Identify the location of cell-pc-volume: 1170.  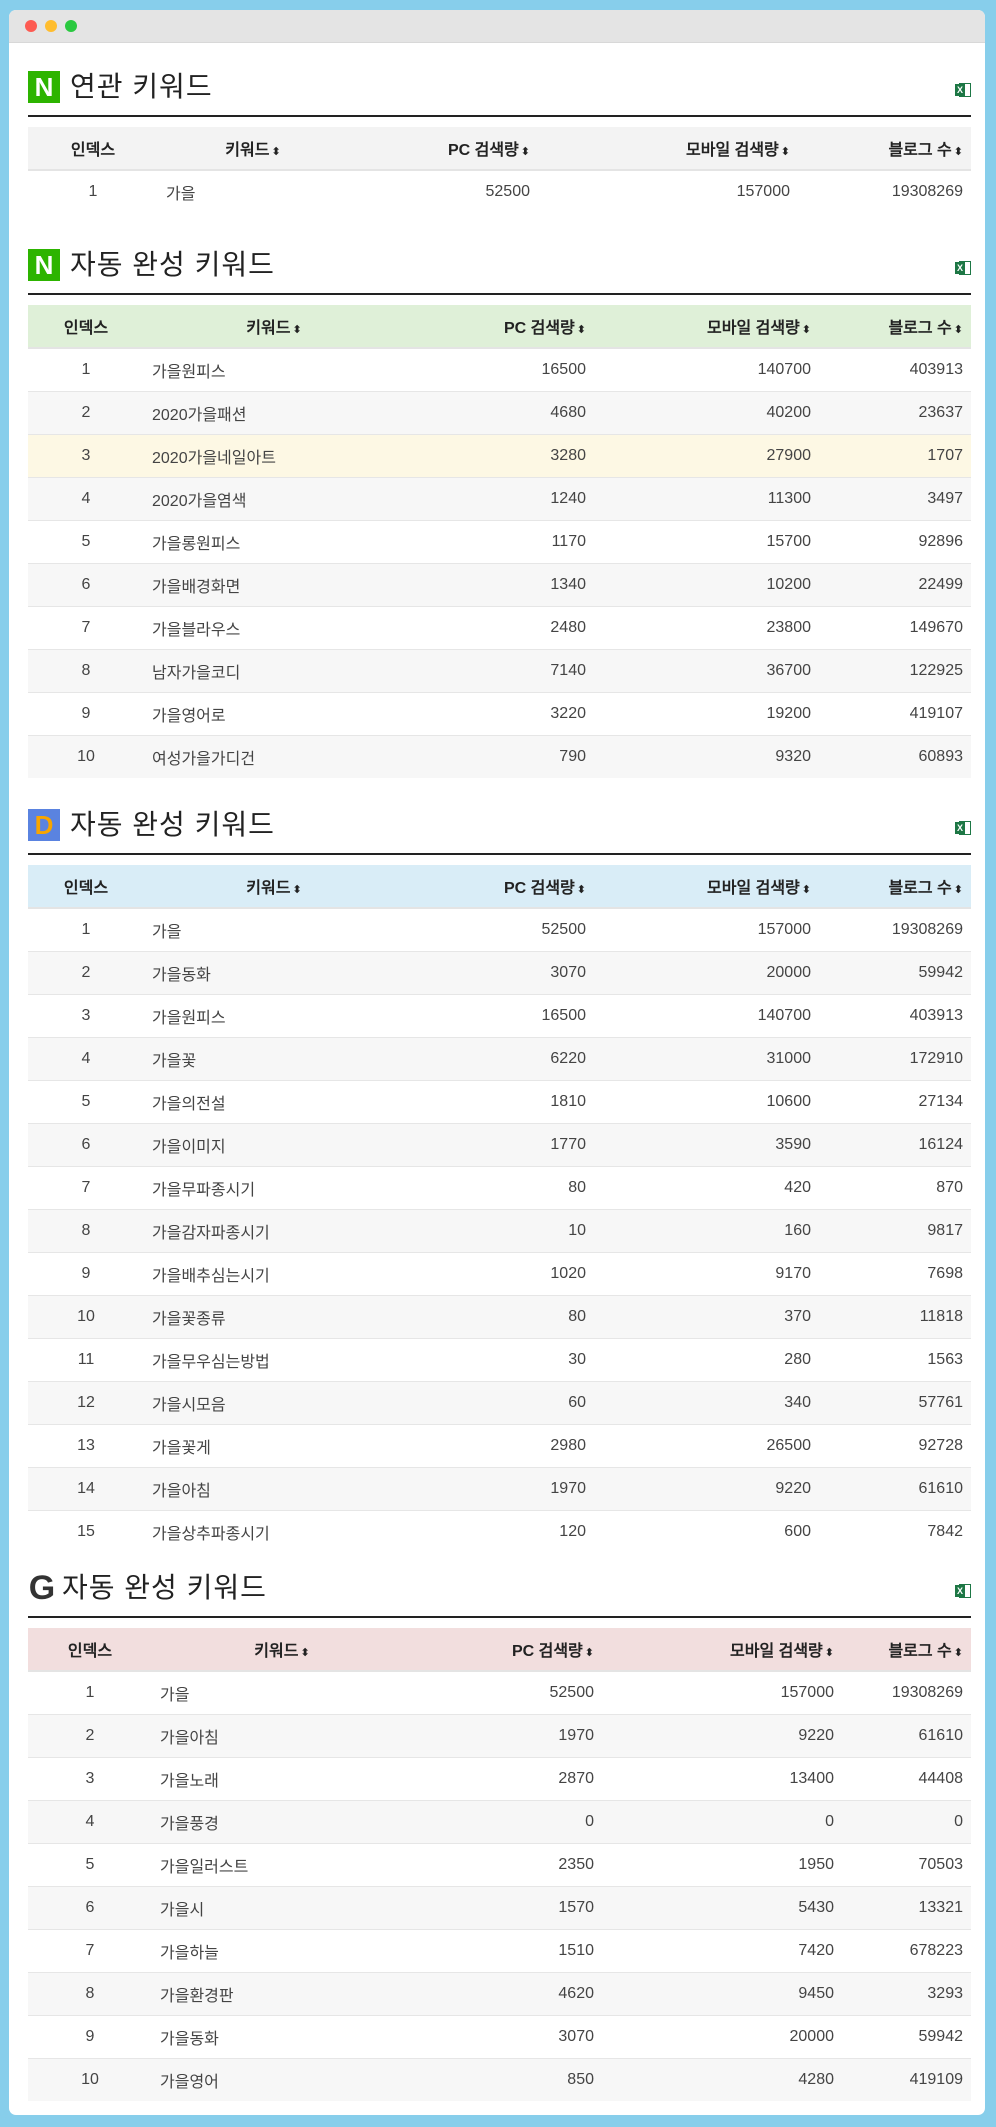
(499, 542).